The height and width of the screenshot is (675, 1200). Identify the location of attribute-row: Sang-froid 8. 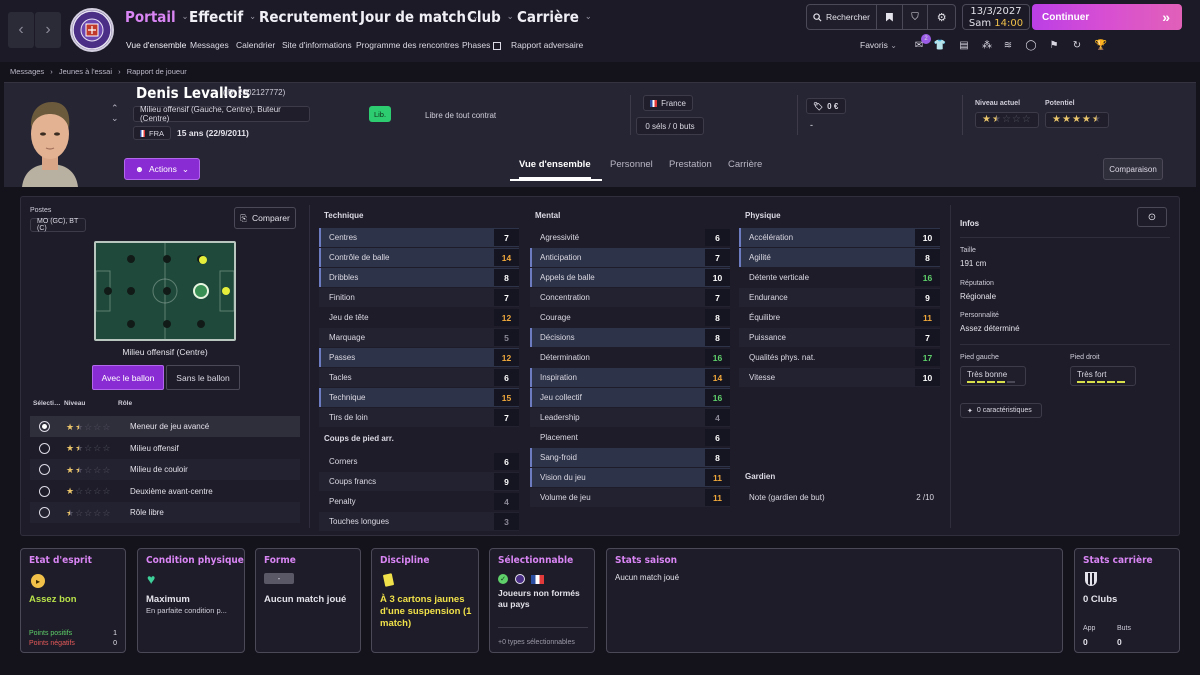
(630, 457).